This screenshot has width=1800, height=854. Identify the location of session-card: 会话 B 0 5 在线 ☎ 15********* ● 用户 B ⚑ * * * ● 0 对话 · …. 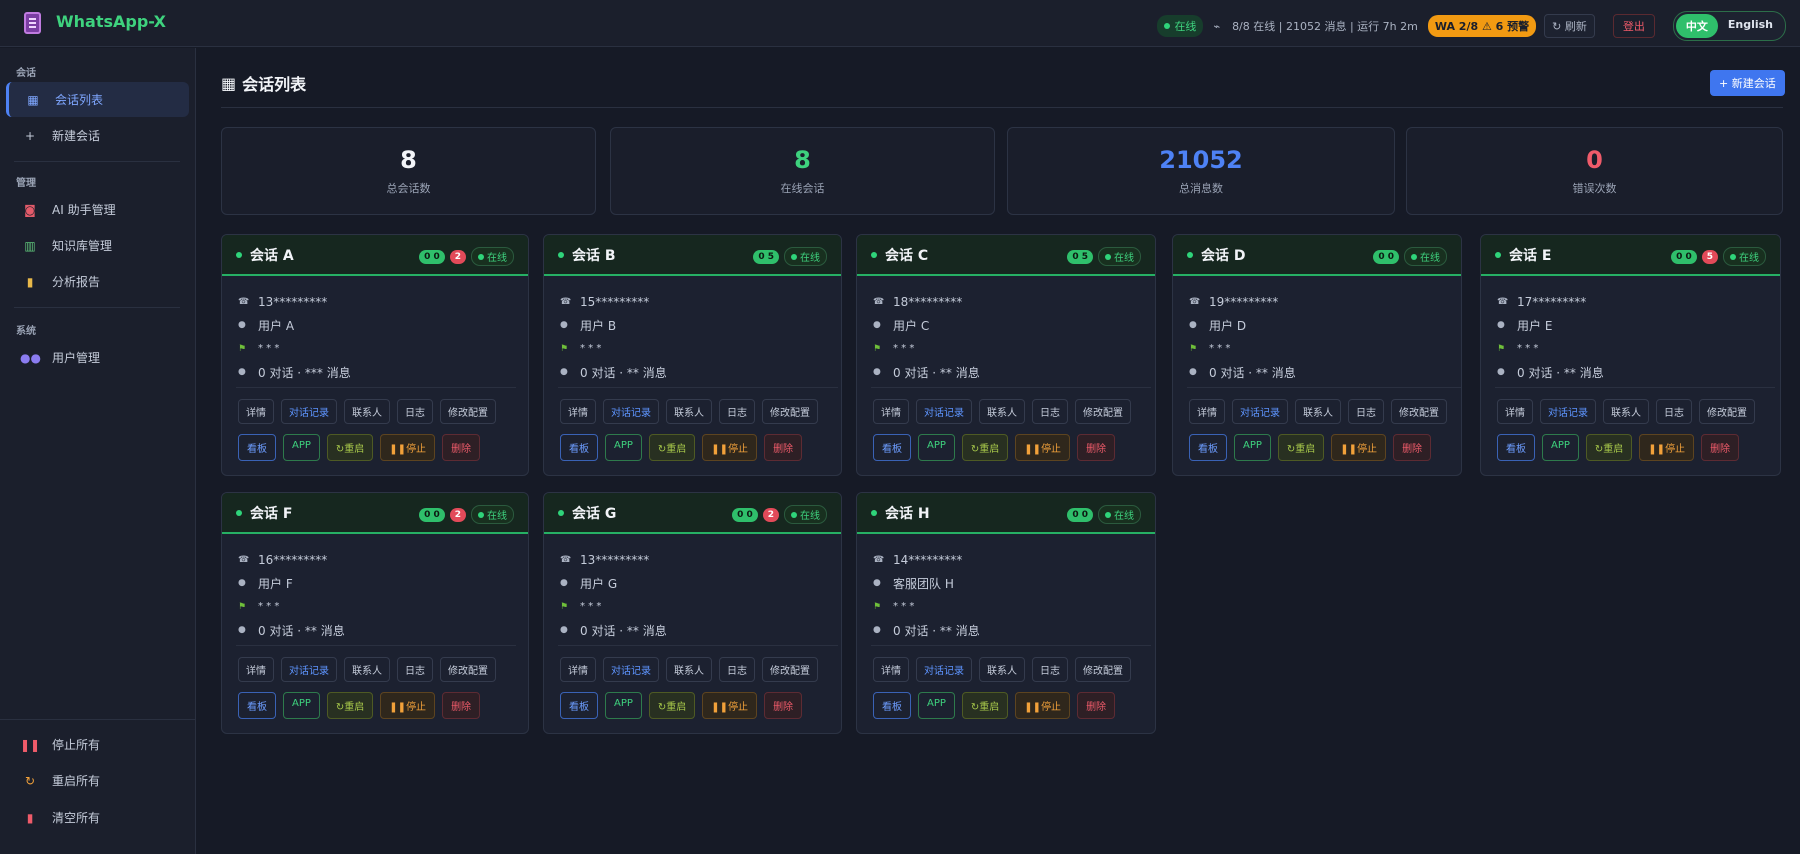
(692, 355).